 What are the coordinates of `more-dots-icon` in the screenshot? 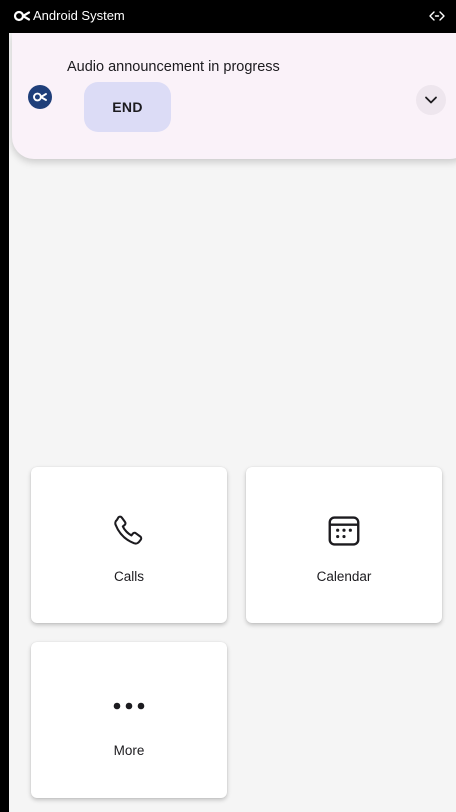 It's located at (129, 706).